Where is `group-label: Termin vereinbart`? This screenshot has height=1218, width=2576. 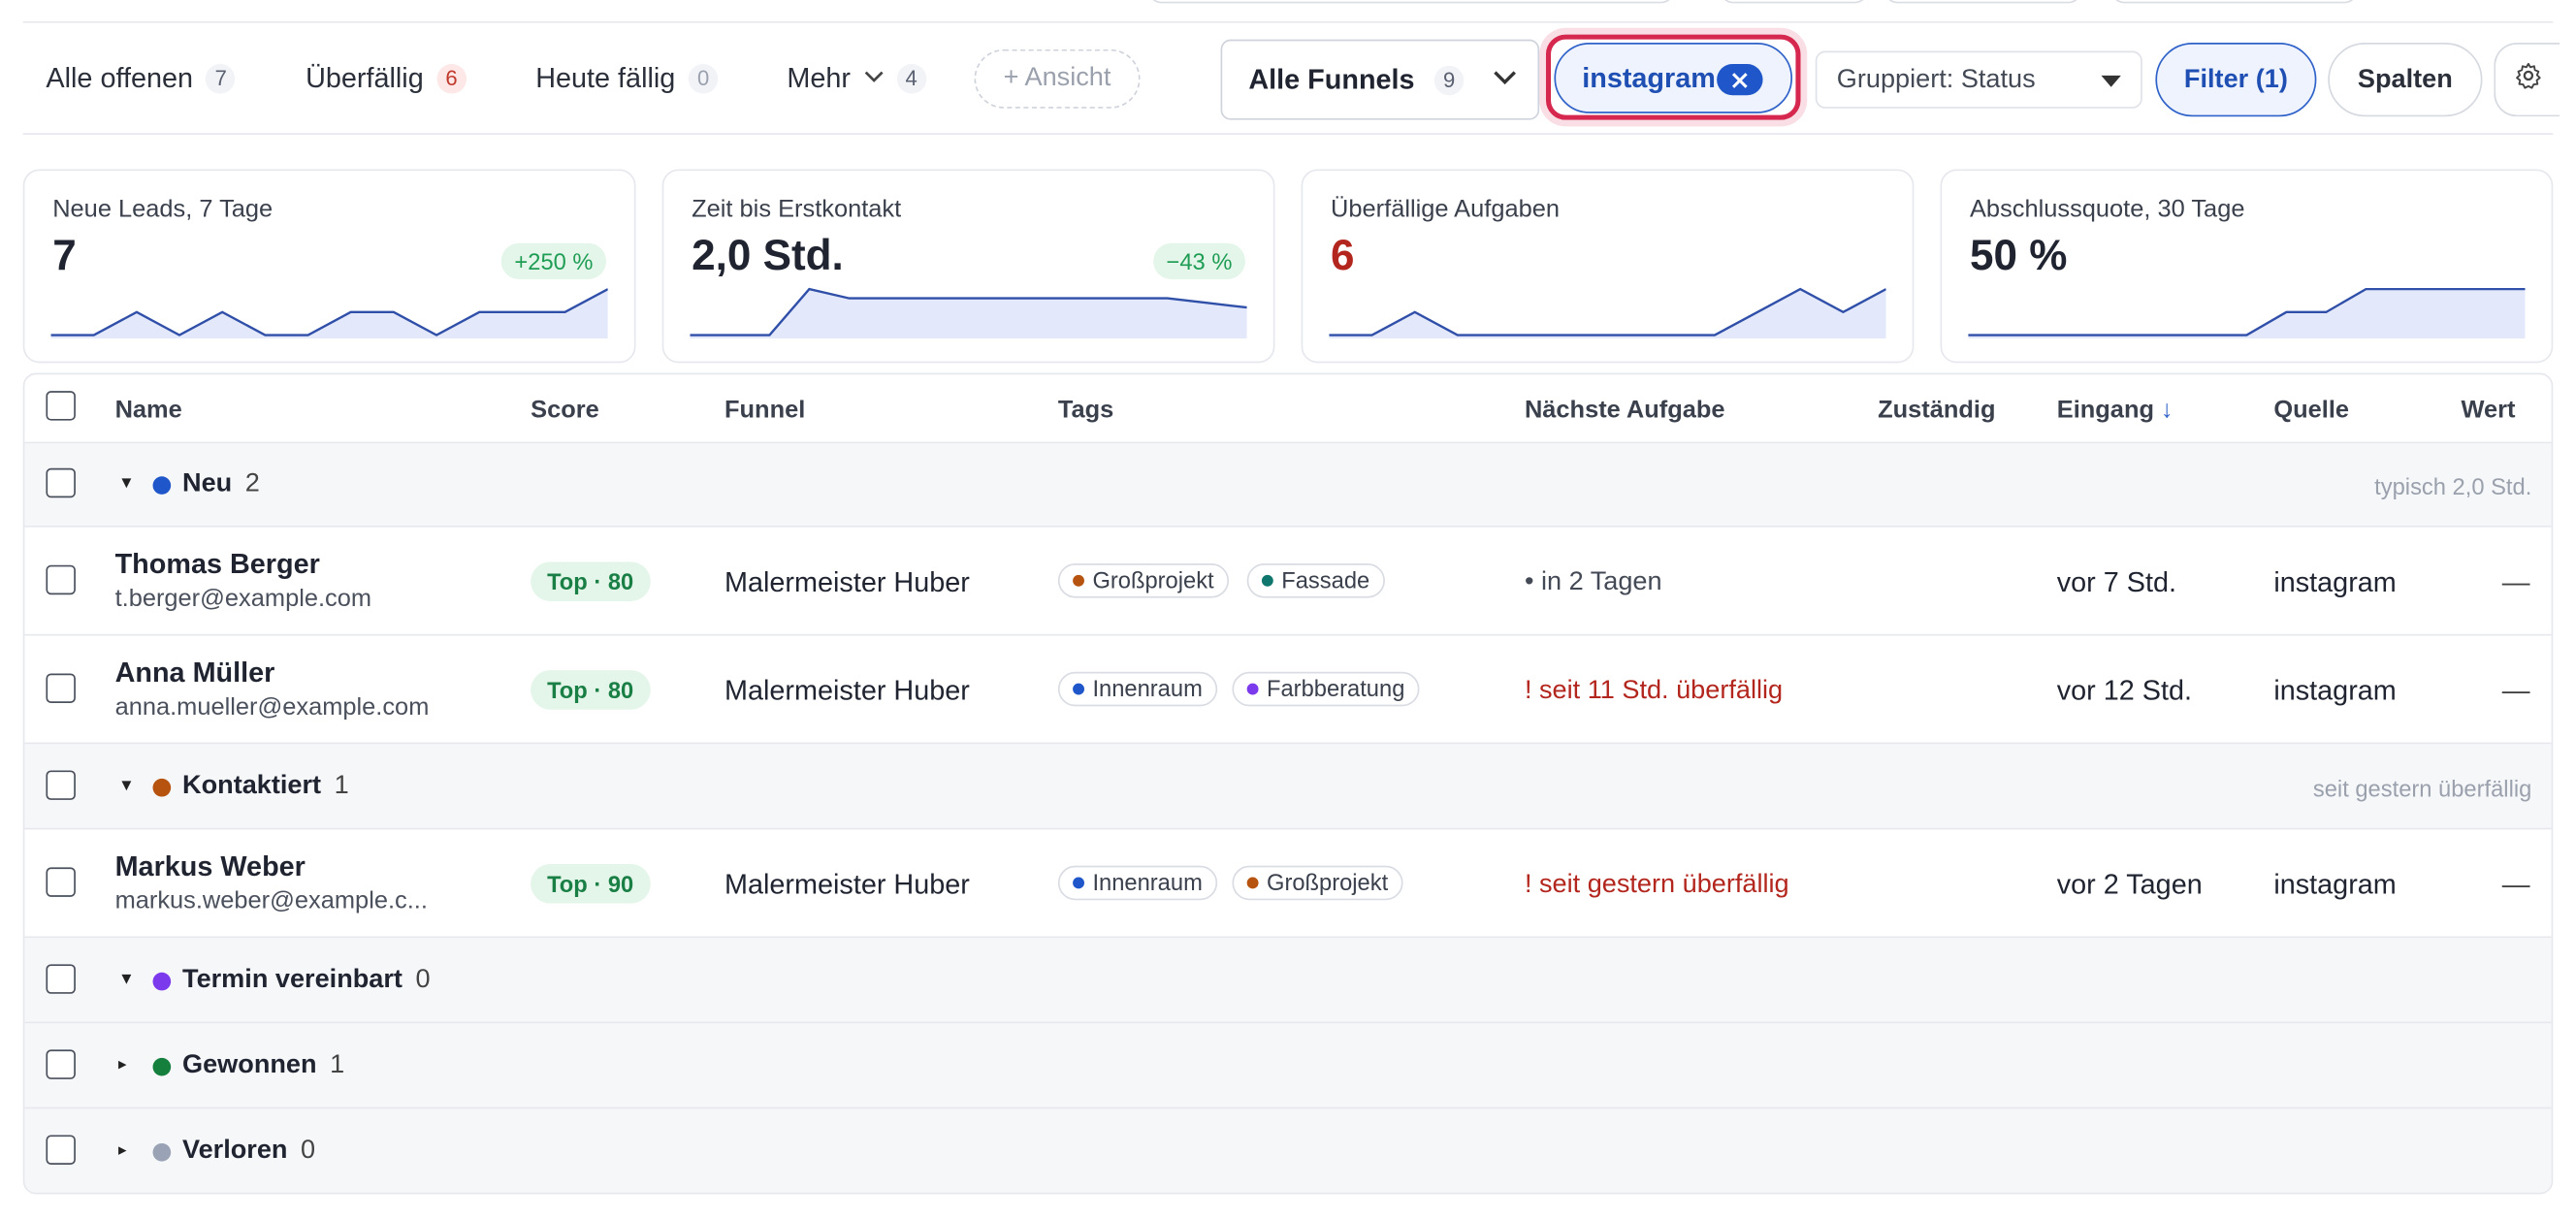 group-label: Termin vereinbart is located at coordinates (292, 980).